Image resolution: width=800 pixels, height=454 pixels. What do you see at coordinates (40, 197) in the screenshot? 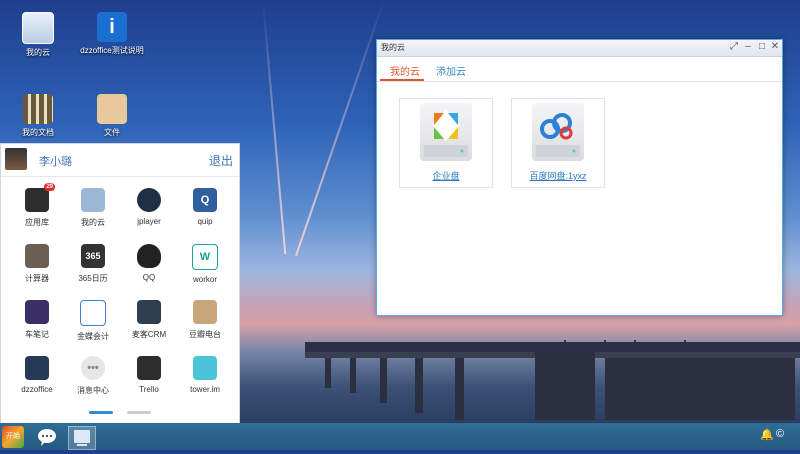
I see `app-store-icon: 29` at bounding box center [40, 197].